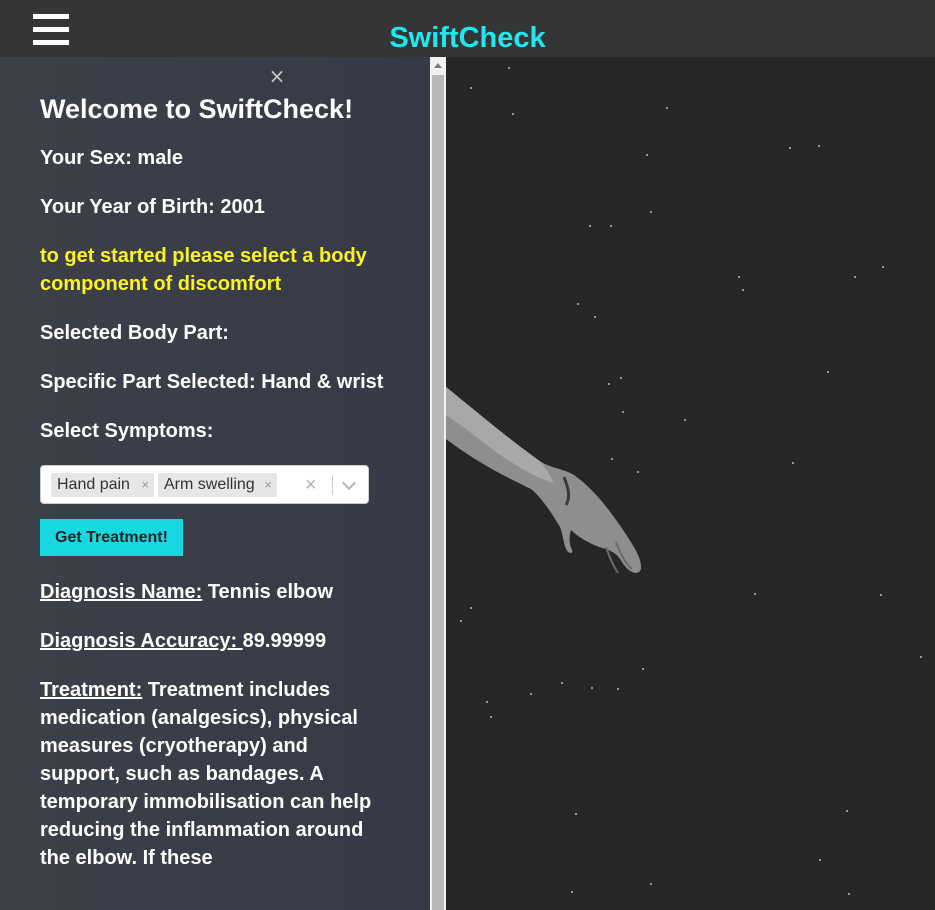 This screenshot has height=910, width=935. I want to click on symptom-tag-label: Hand pain, so click(93, 484).